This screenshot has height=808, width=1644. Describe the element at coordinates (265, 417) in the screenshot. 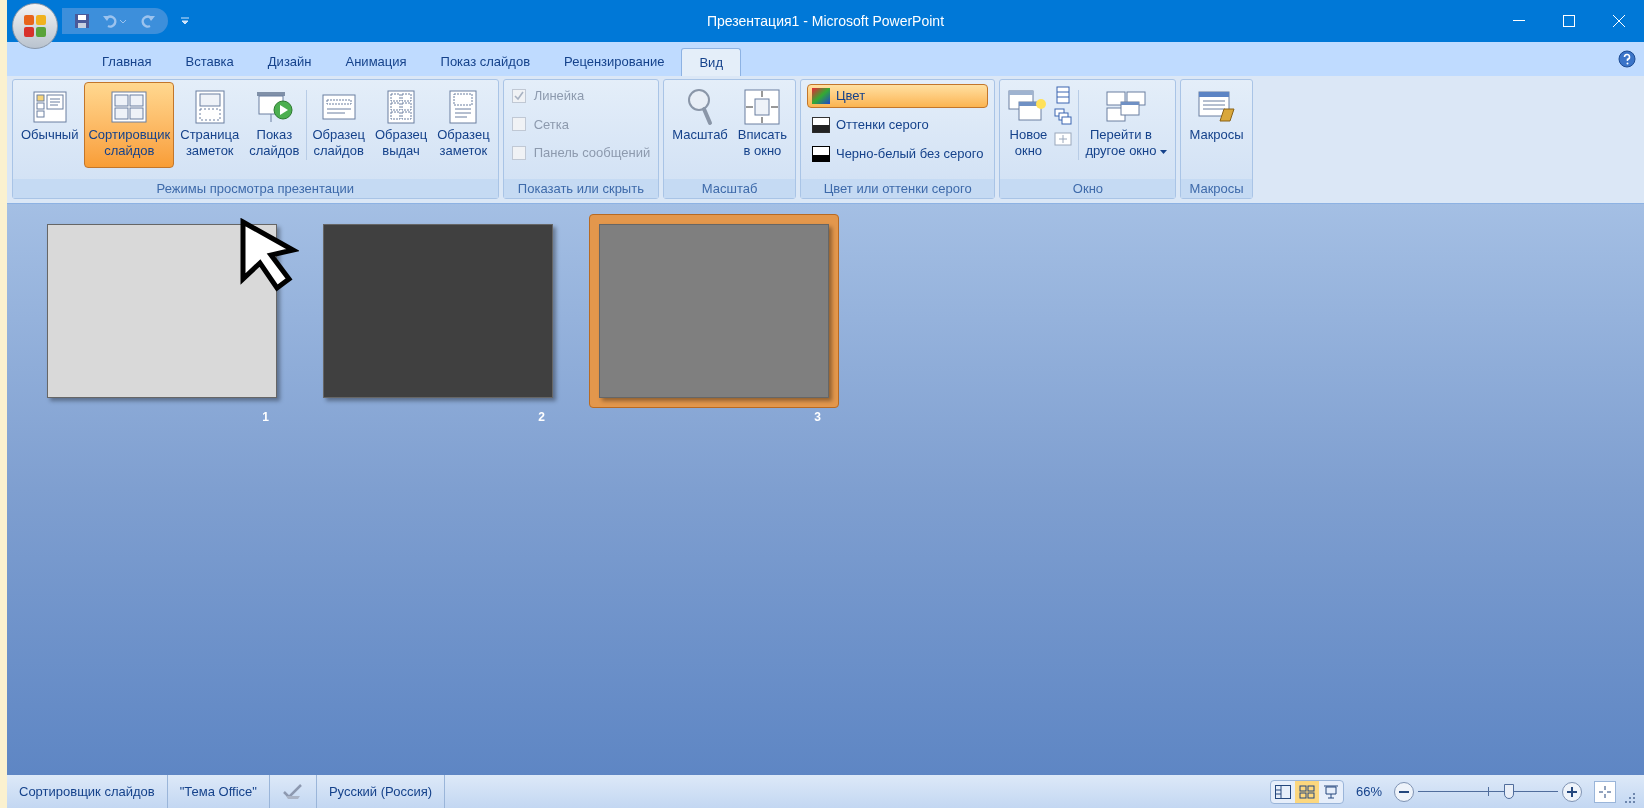

I see `slide-number: 1` at that location.